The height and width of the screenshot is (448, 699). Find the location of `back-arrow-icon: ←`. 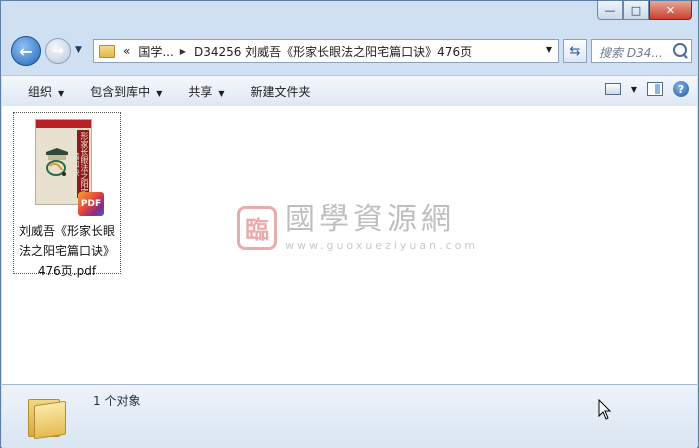

back-arrow-icon: ← is located at coordinates (26, 51).